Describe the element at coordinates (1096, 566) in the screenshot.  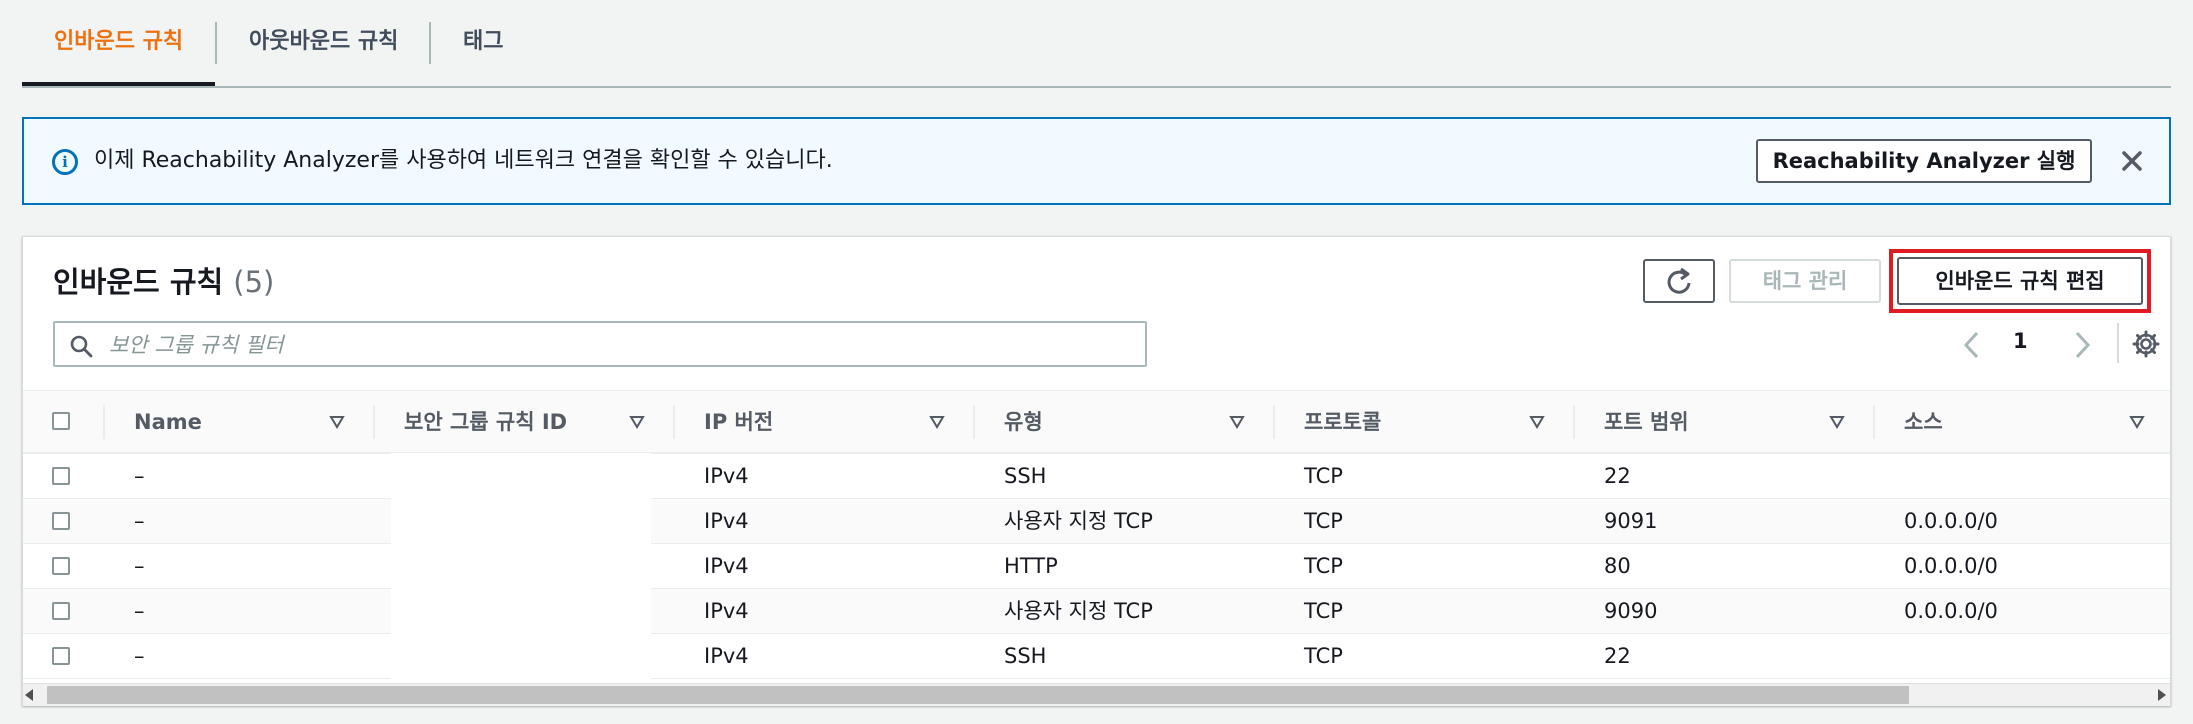
I see `table-row: – IPv4 HTTP TCP 80 0.0.0.0/0` at that location.